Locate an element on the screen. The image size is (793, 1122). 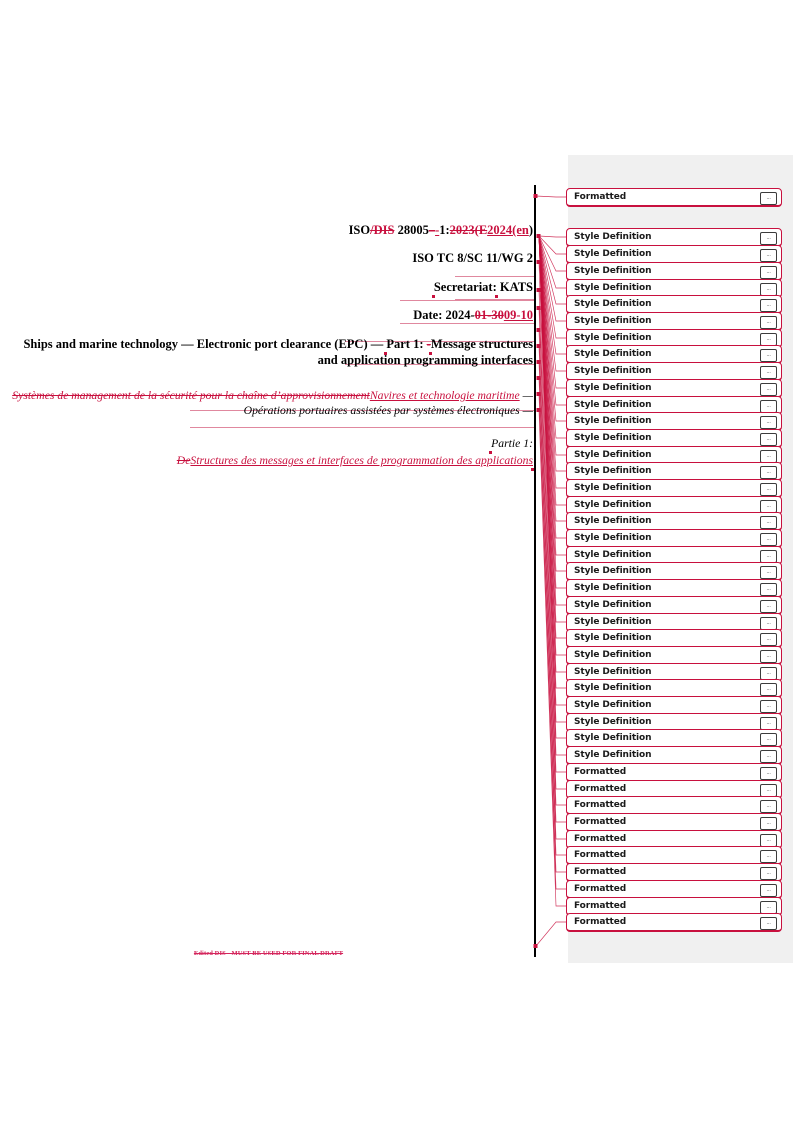
standard-number: 28005 is located at coordinates (411, 230).